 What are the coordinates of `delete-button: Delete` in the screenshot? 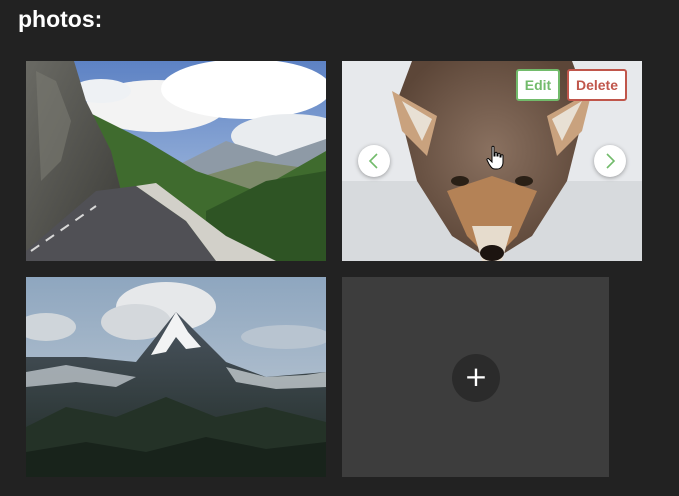 It's located at (597, 85).